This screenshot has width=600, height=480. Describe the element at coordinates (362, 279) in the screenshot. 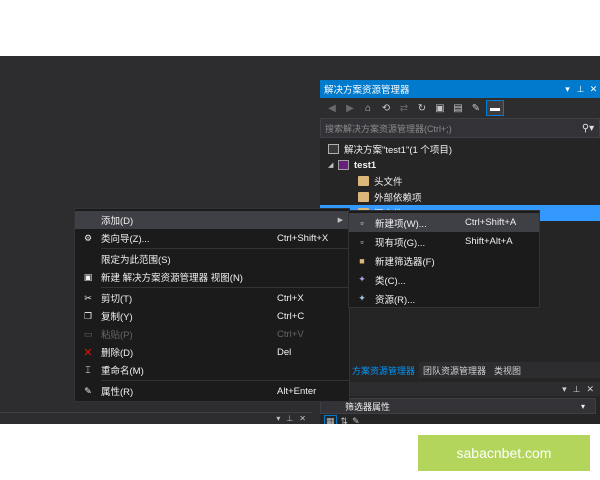

I see `class-icon: ✦` at that location.